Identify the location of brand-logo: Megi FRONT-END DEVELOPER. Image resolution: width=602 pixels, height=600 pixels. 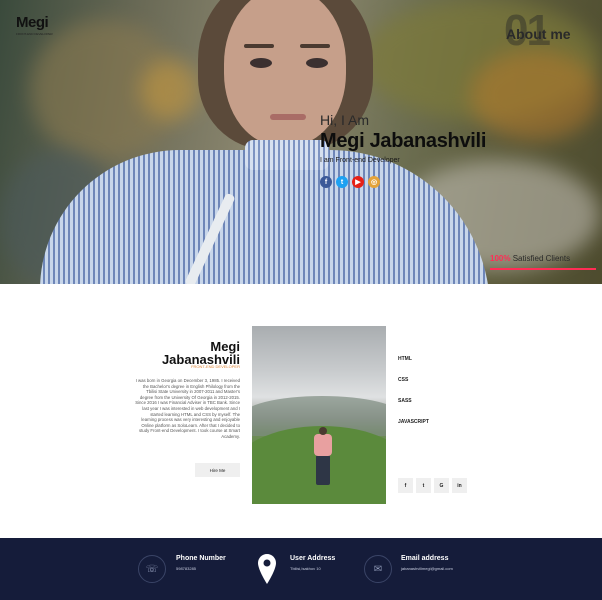
(34, 25).